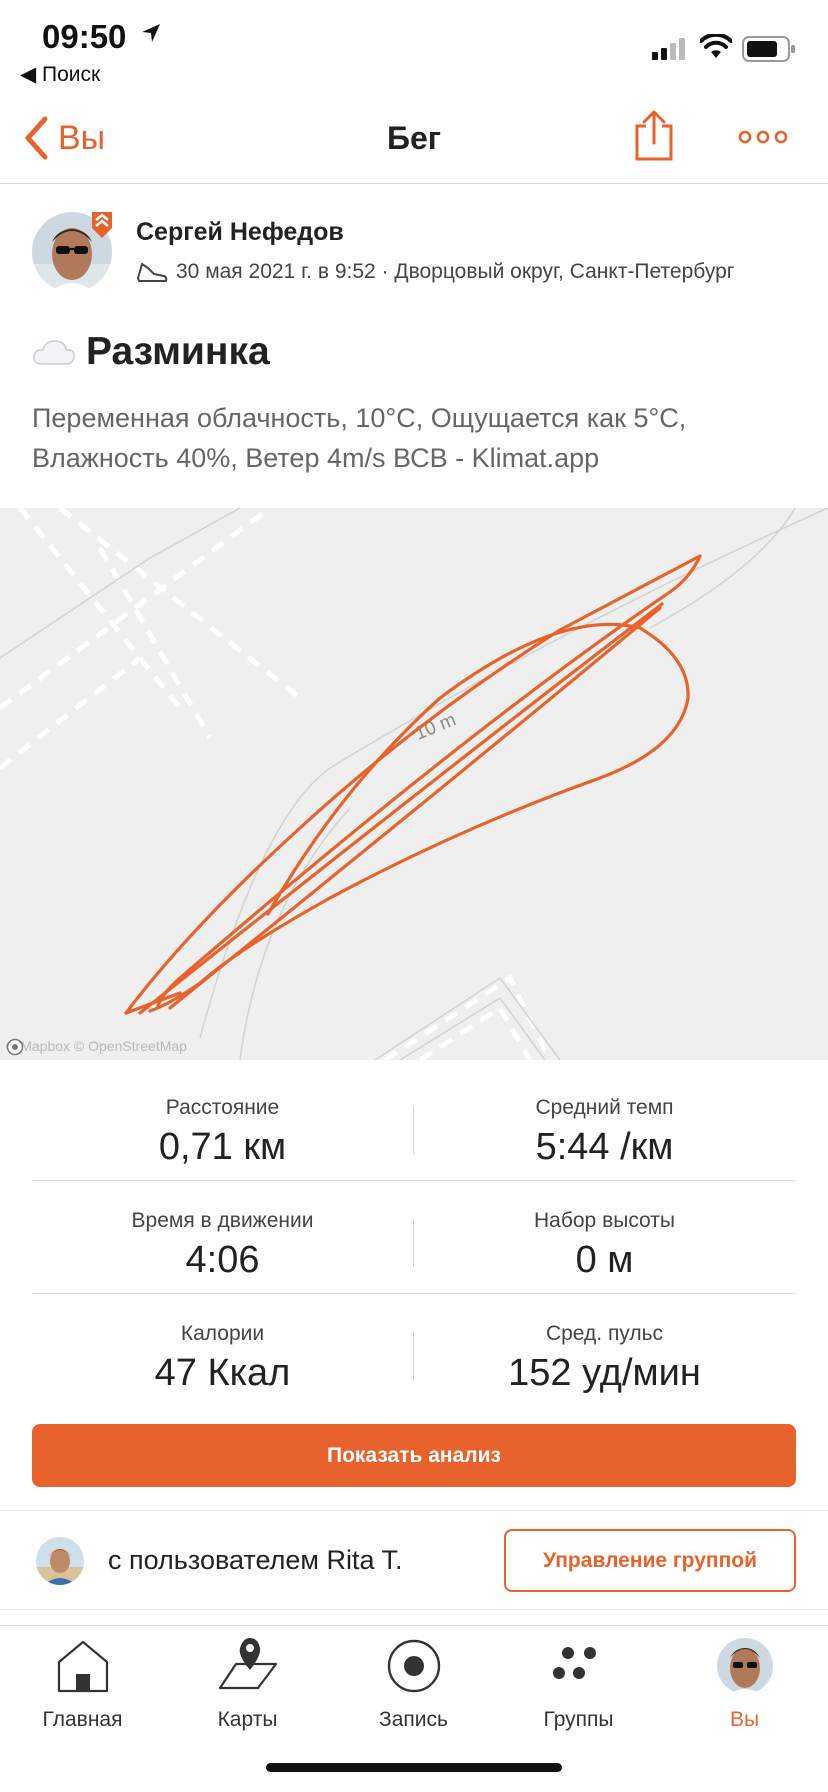 This screenshot has width=828, height=1792. I want to click on share-icon, so click(654, 136).